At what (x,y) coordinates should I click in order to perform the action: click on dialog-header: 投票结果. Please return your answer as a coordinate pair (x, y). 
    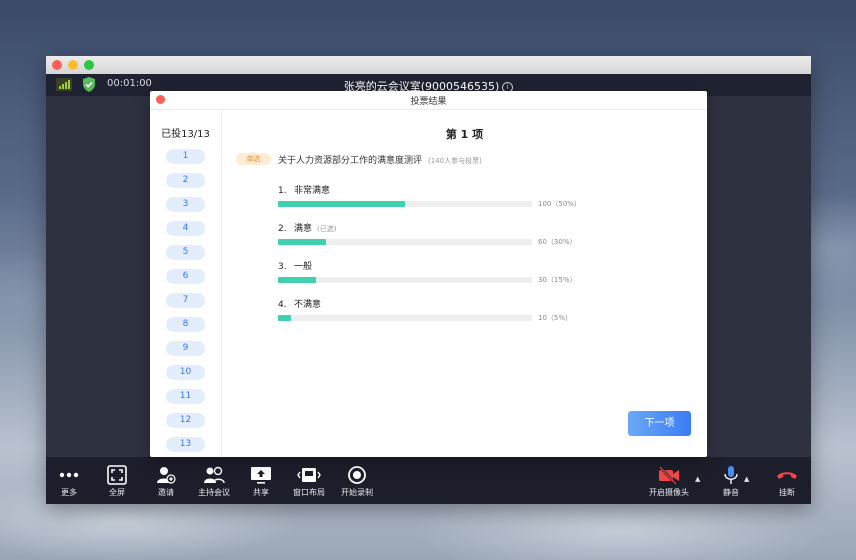
    Looking at the image, I should click on (428, 100).